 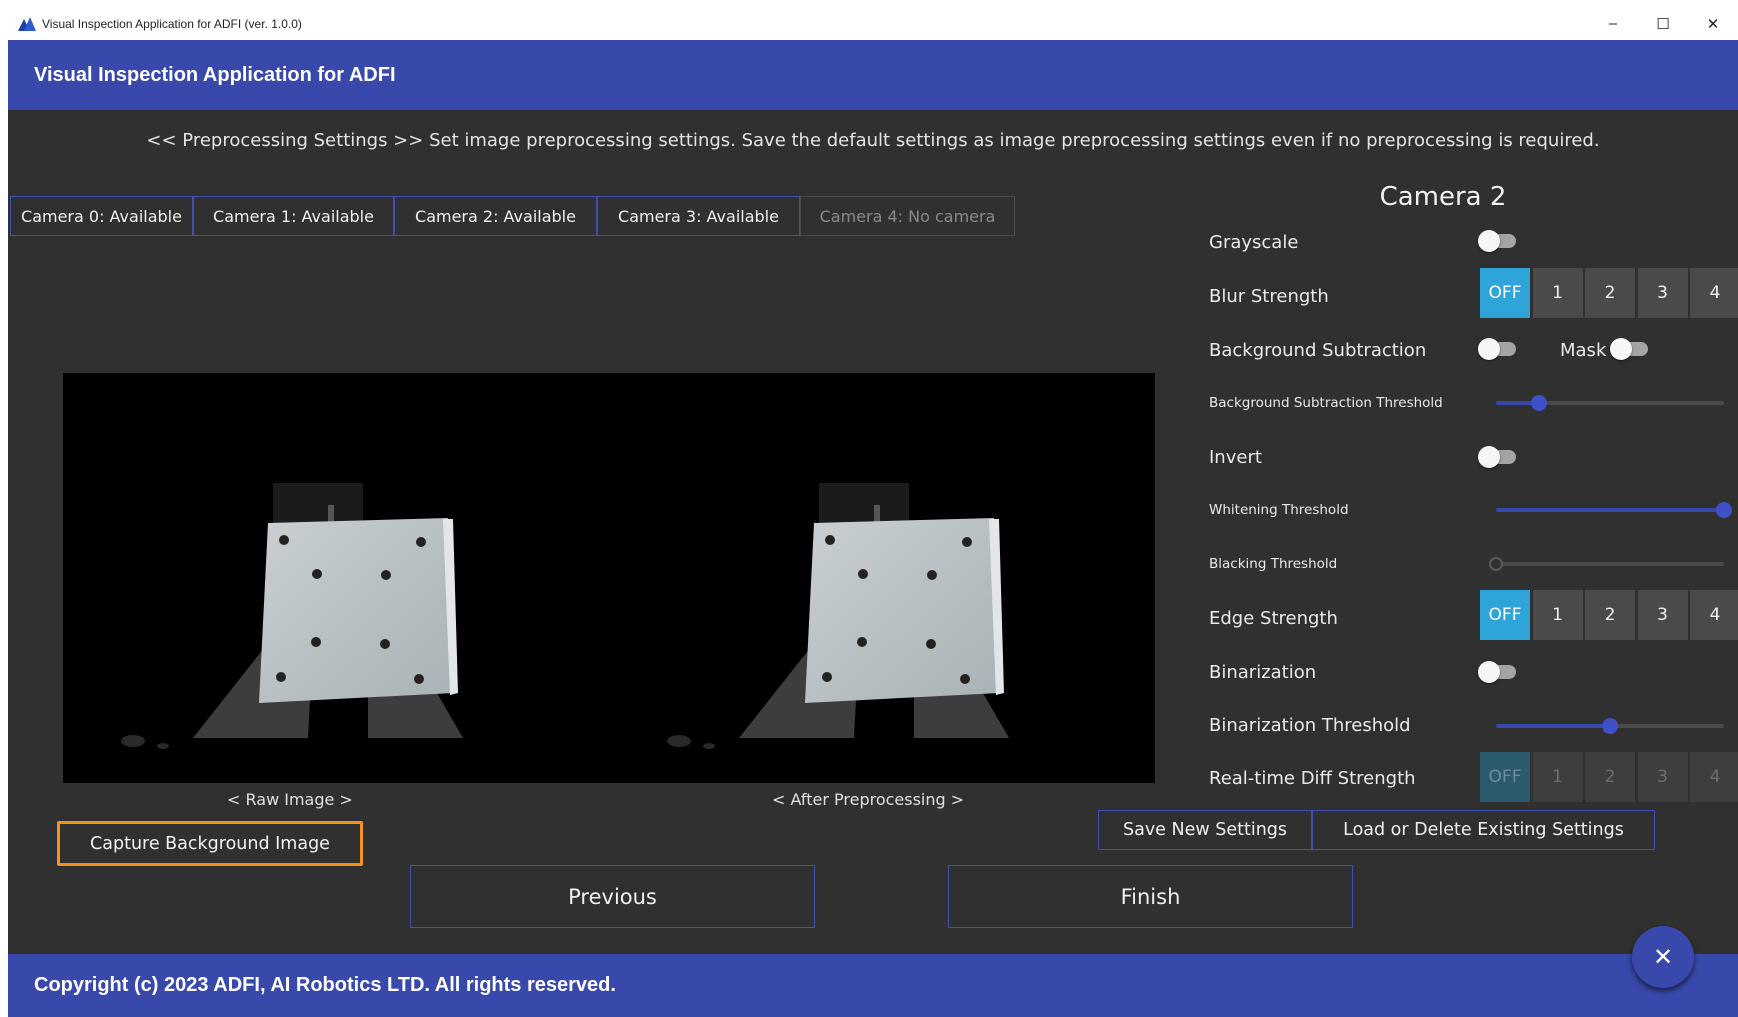 What do you see at coordinates (1714, 615) in the screenshot?
I see `edge-option-4: 4` at bounding box center [1714, 615].